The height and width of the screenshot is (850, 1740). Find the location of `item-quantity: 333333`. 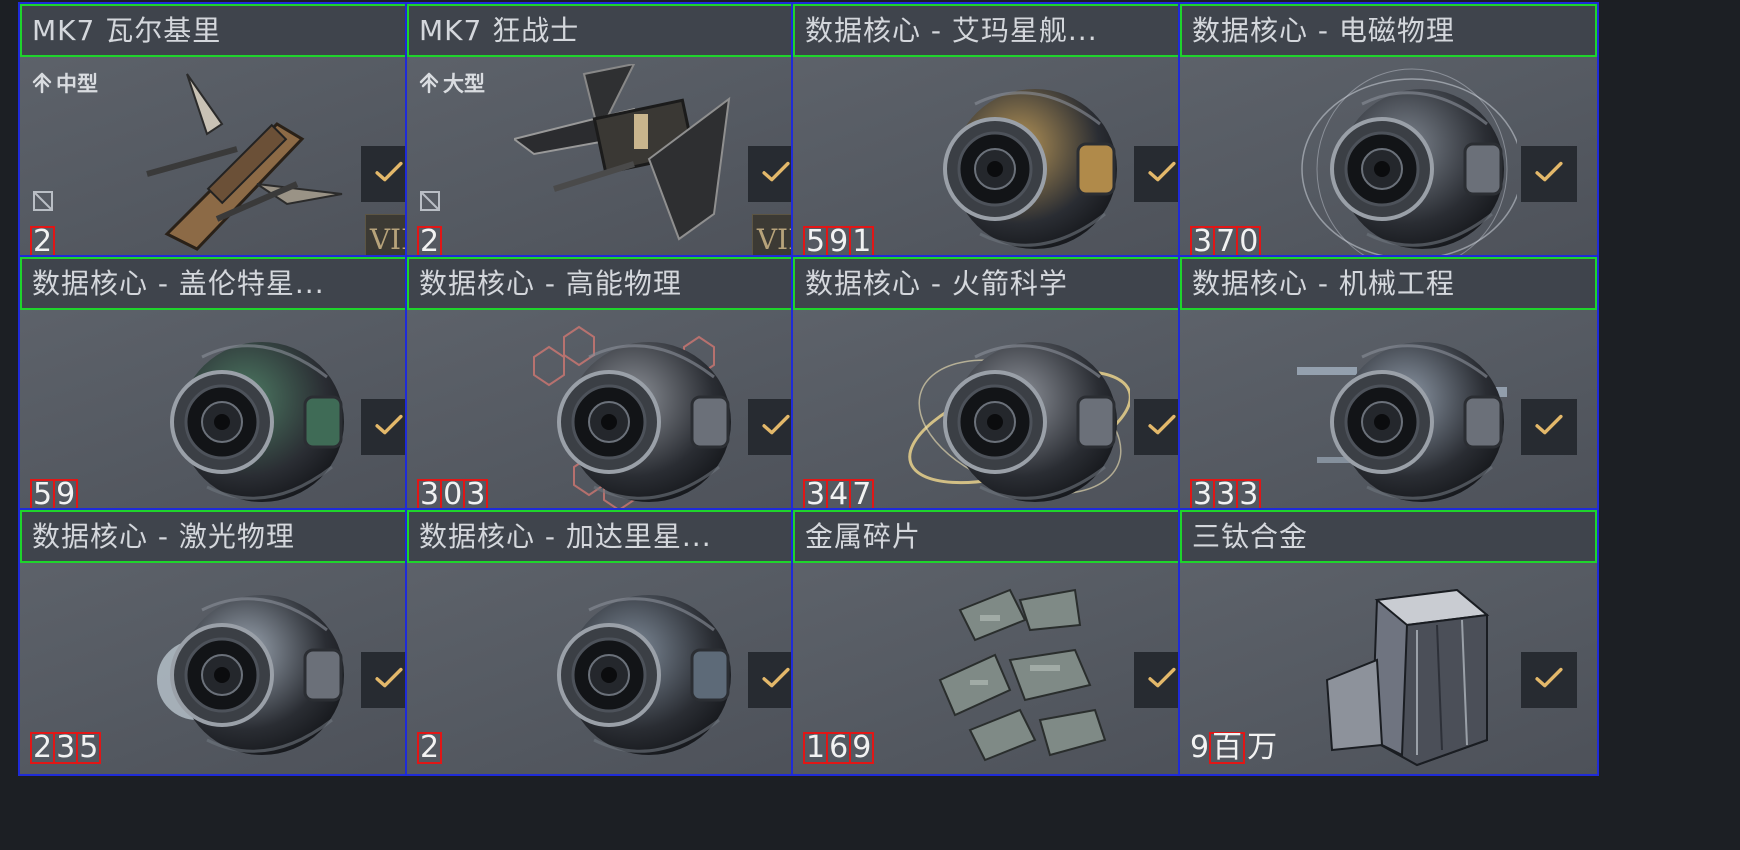

item-quantity: 333333 is located at coordinates (1226, 495).